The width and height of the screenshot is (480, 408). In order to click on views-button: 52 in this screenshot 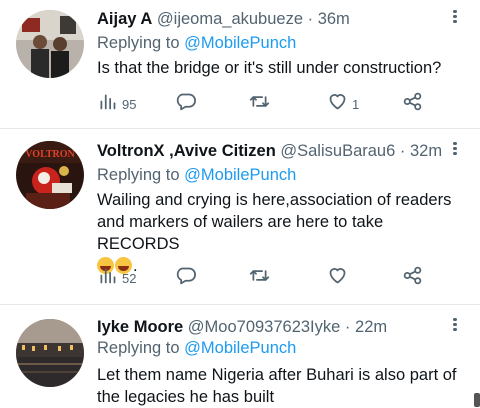, I will do `click(116, 278)`.